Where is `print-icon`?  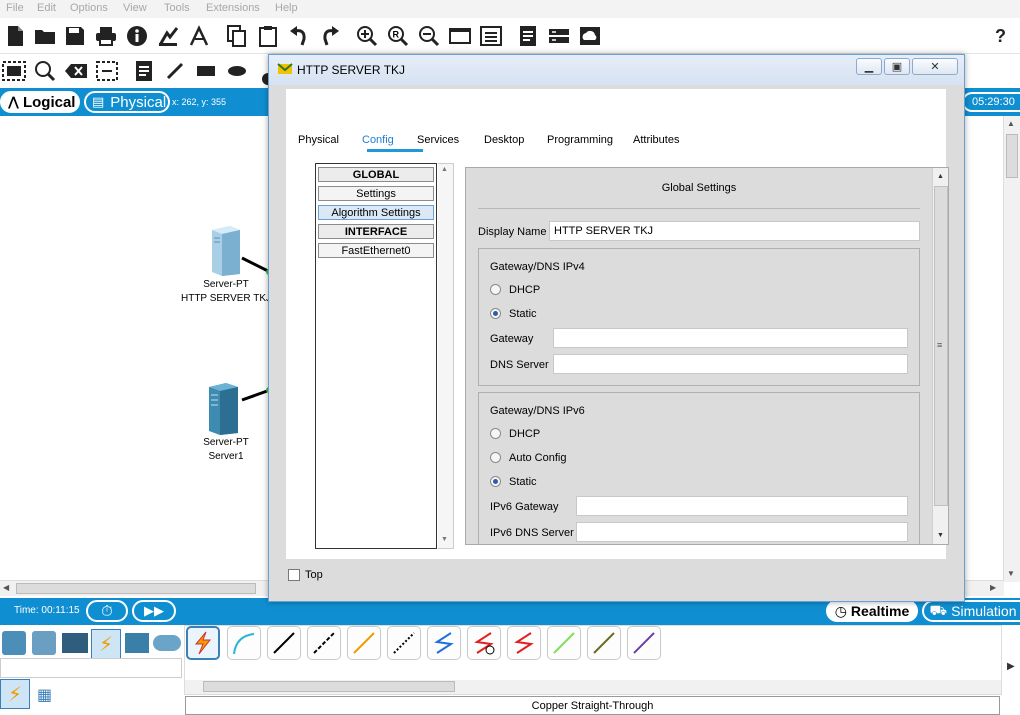 print-icon is located at coordinates (106, 36).